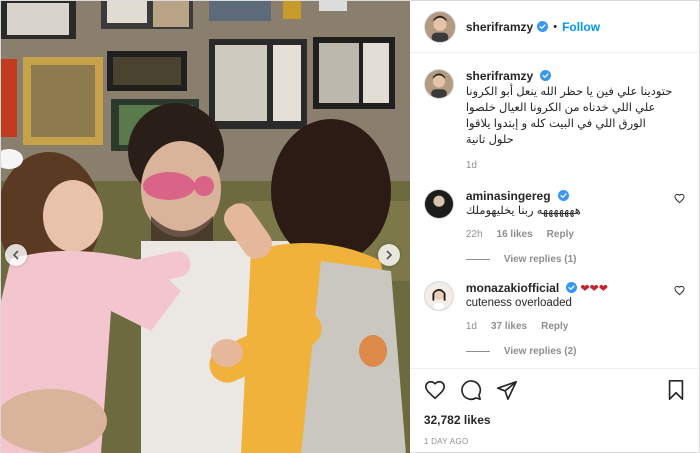 Image resolution: width=700 pixels, height=453 pixels. I want to click on chevron-left-icon, so click(15, 255).